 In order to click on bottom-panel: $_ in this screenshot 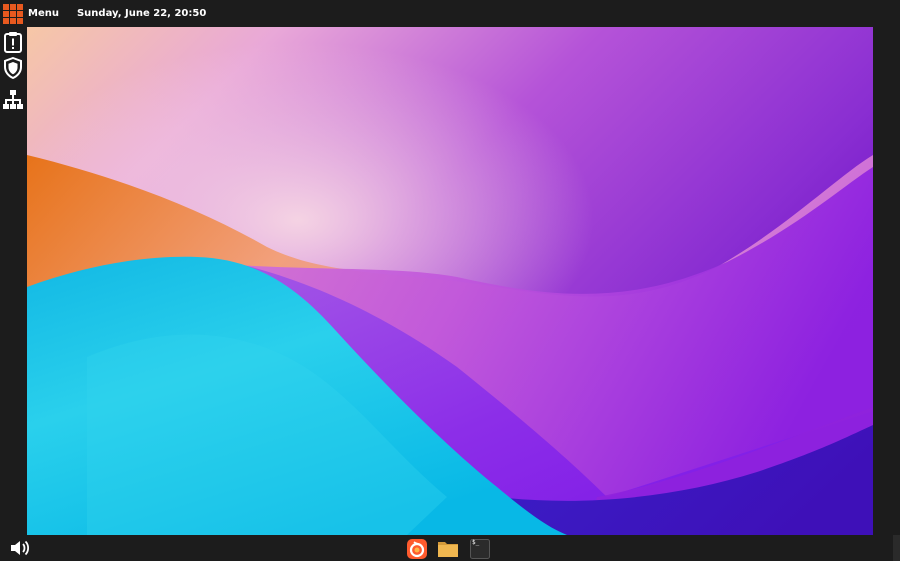, I will do `click(450, 548)`.